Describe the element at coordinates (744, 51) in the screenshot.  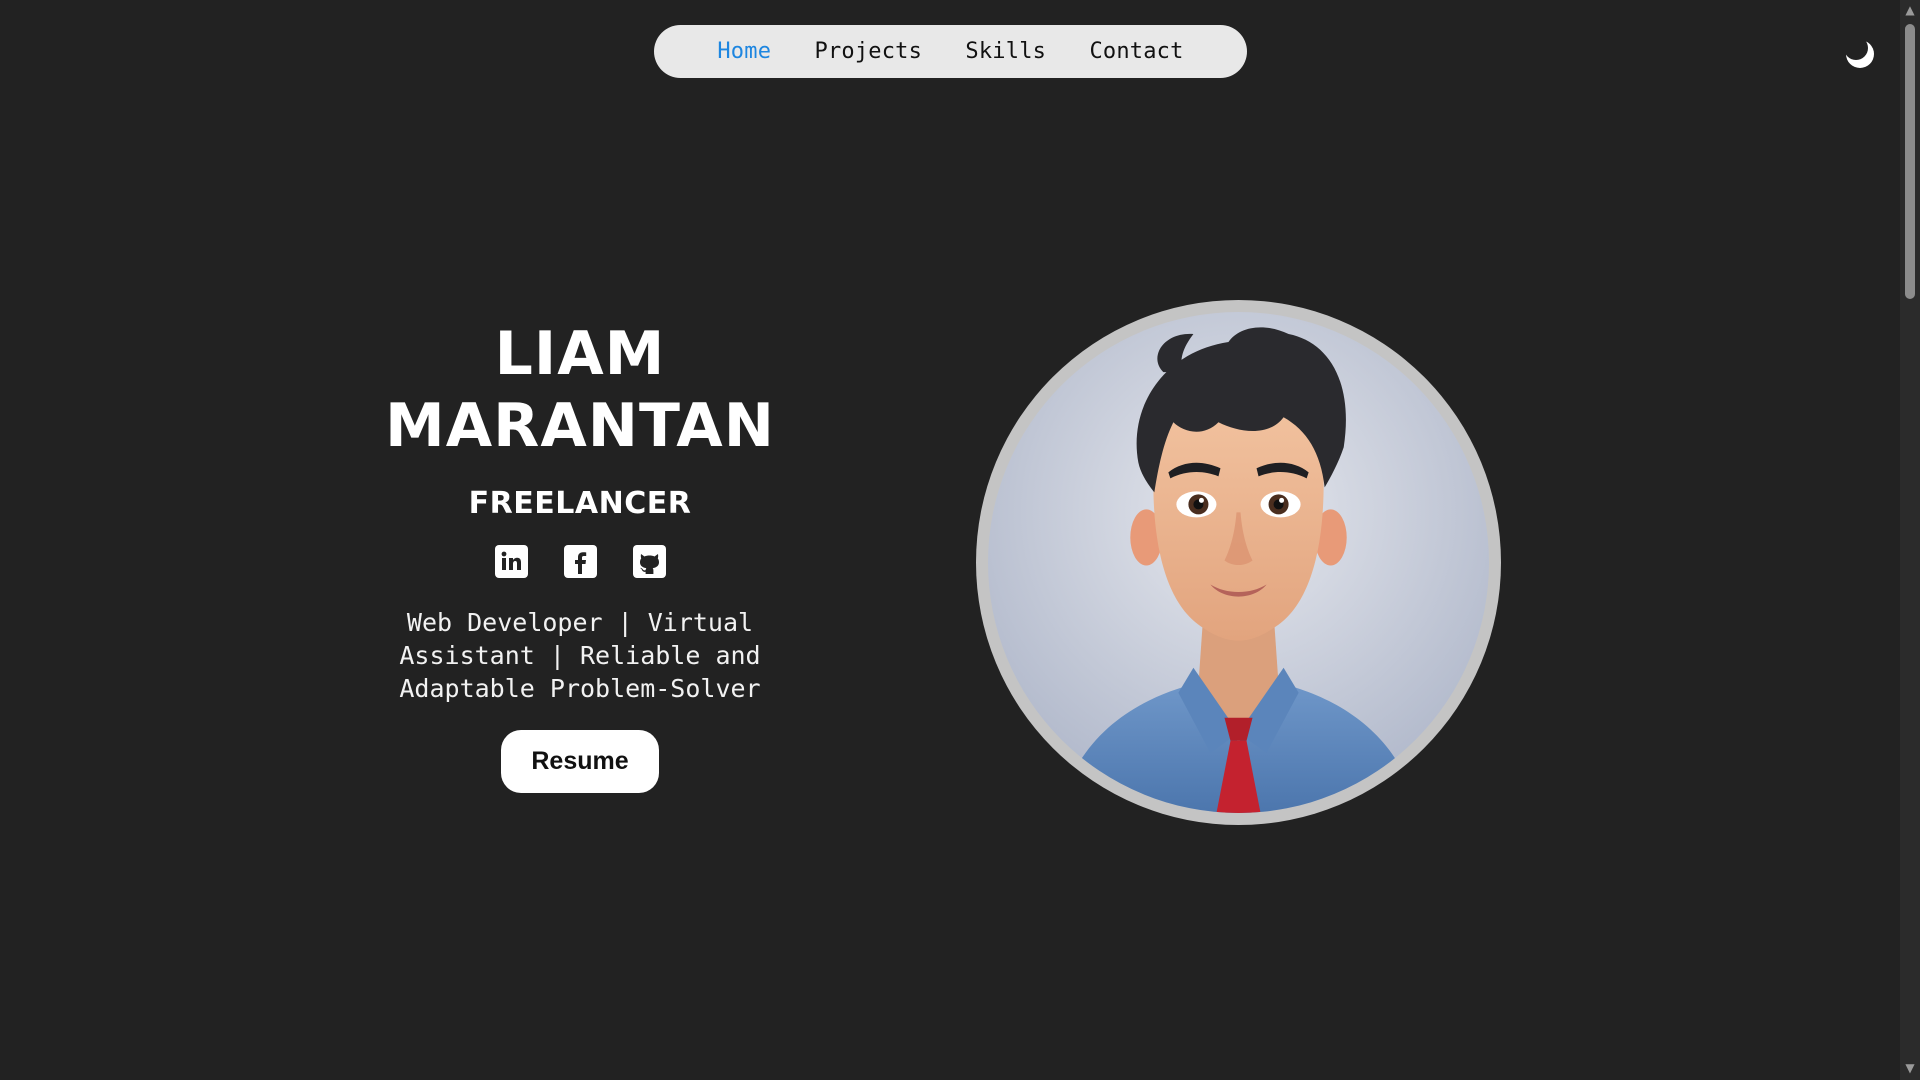
I see `nav-home: Home` at that location.